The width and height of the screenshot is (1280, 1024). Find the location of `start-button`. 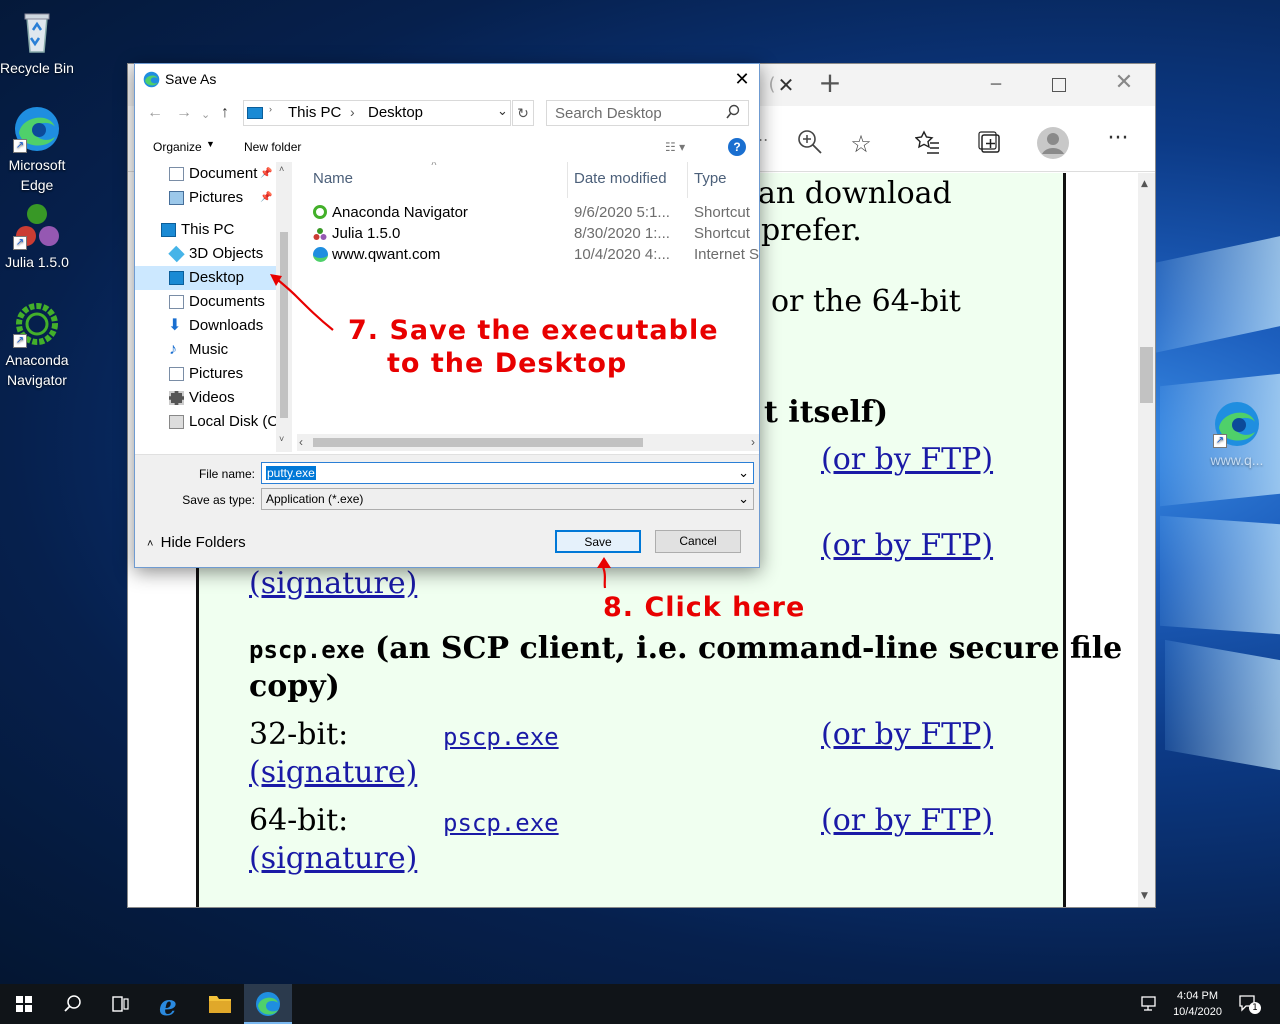

start-button is located at coordinates (24, 1004).